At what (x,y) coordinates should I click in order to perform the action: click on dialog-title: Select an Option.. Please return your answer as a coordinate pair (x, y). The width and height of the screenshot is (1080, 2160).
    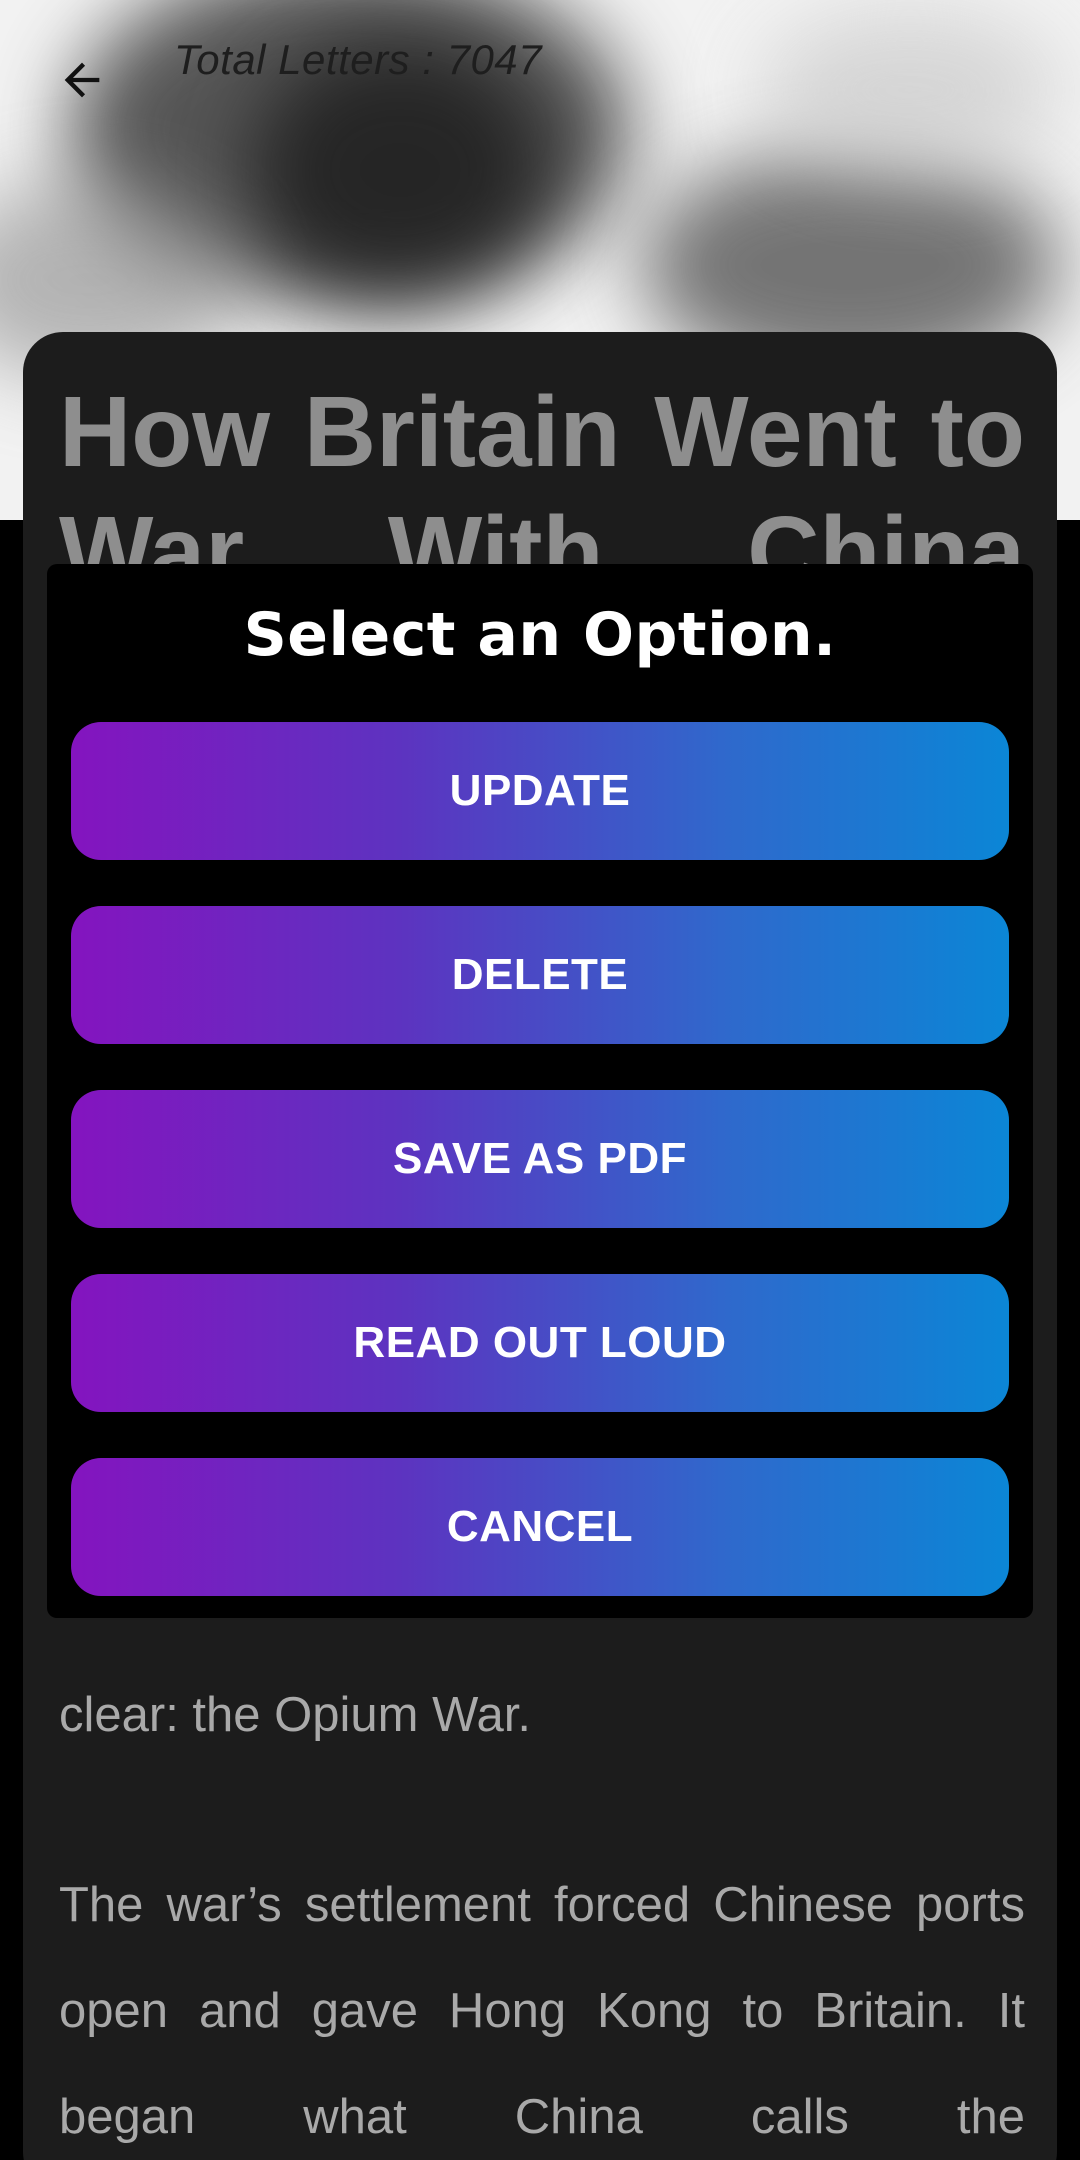
    Looking at the image, I should click on (540, 635).